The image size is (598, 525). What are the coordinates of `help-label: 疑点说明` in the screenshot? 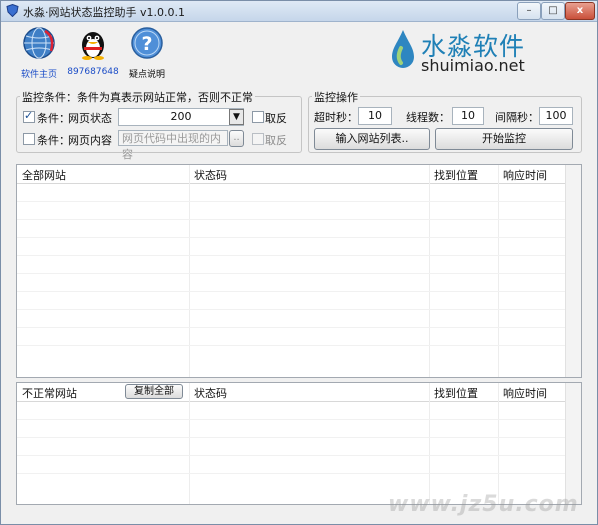 It's located at (146, 75).